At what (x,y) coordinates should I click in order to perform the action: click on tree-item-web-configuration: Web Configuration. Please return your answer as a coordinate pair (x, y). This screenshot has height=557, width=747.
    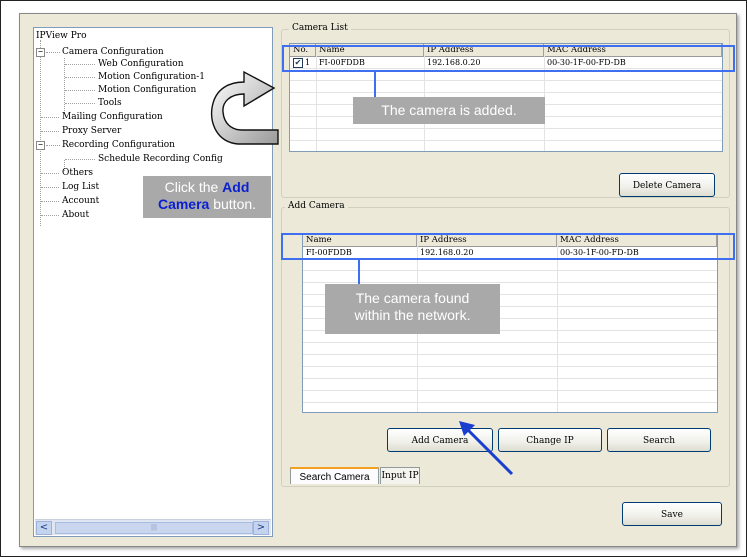
    Looking at the image, I should click on (141, 64).